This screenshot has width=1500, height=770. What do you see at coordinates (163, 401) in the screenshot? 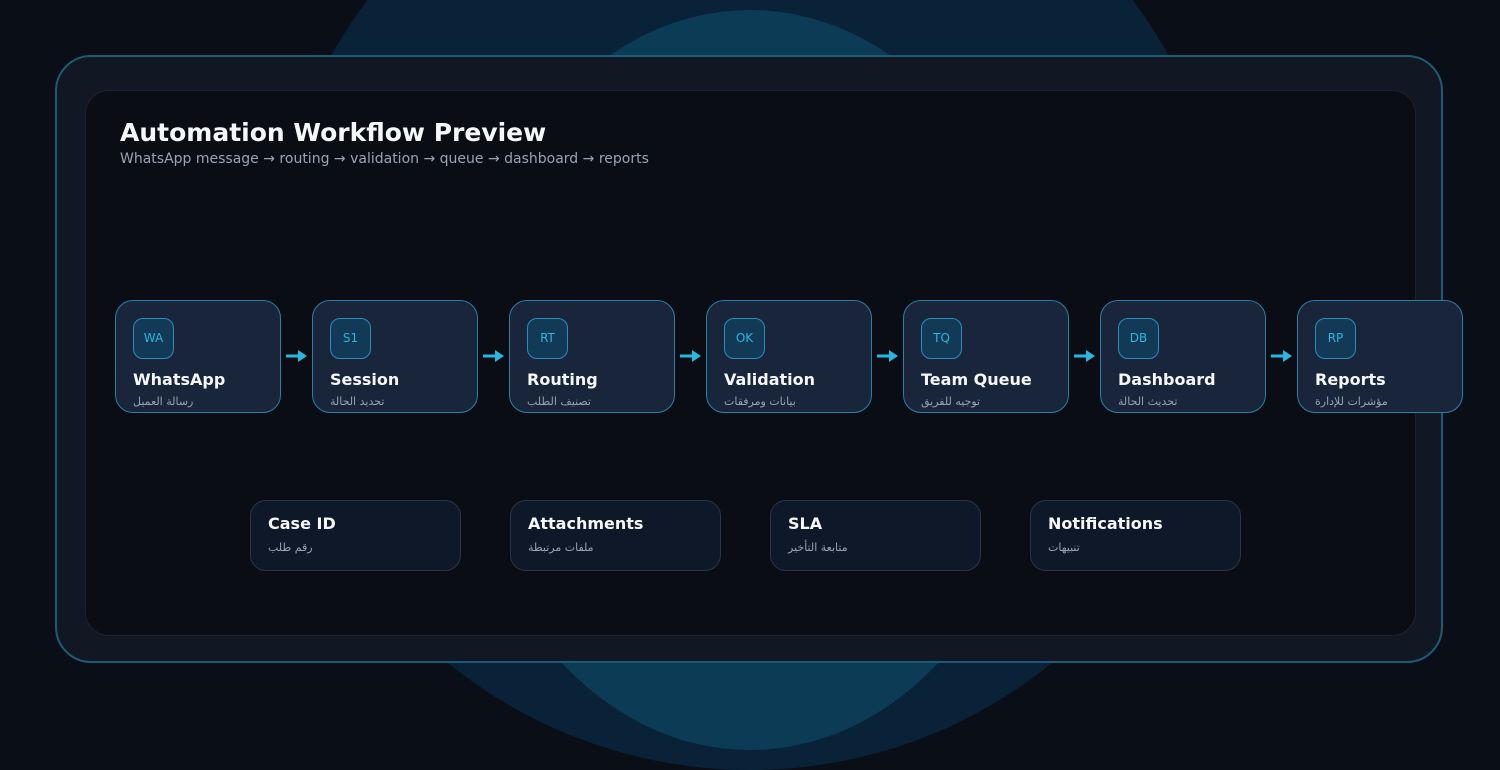
I see `step-label-arabic: رسالة العميل` at bounding box center [163, 401].